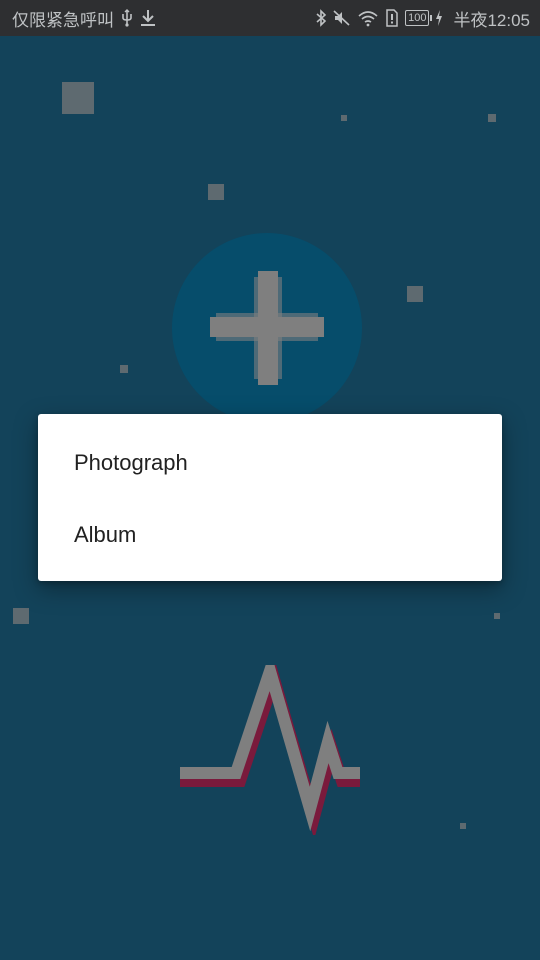 This screenshot has height=960, width=540. I want to click on album-option: Album, so click(270, 535).